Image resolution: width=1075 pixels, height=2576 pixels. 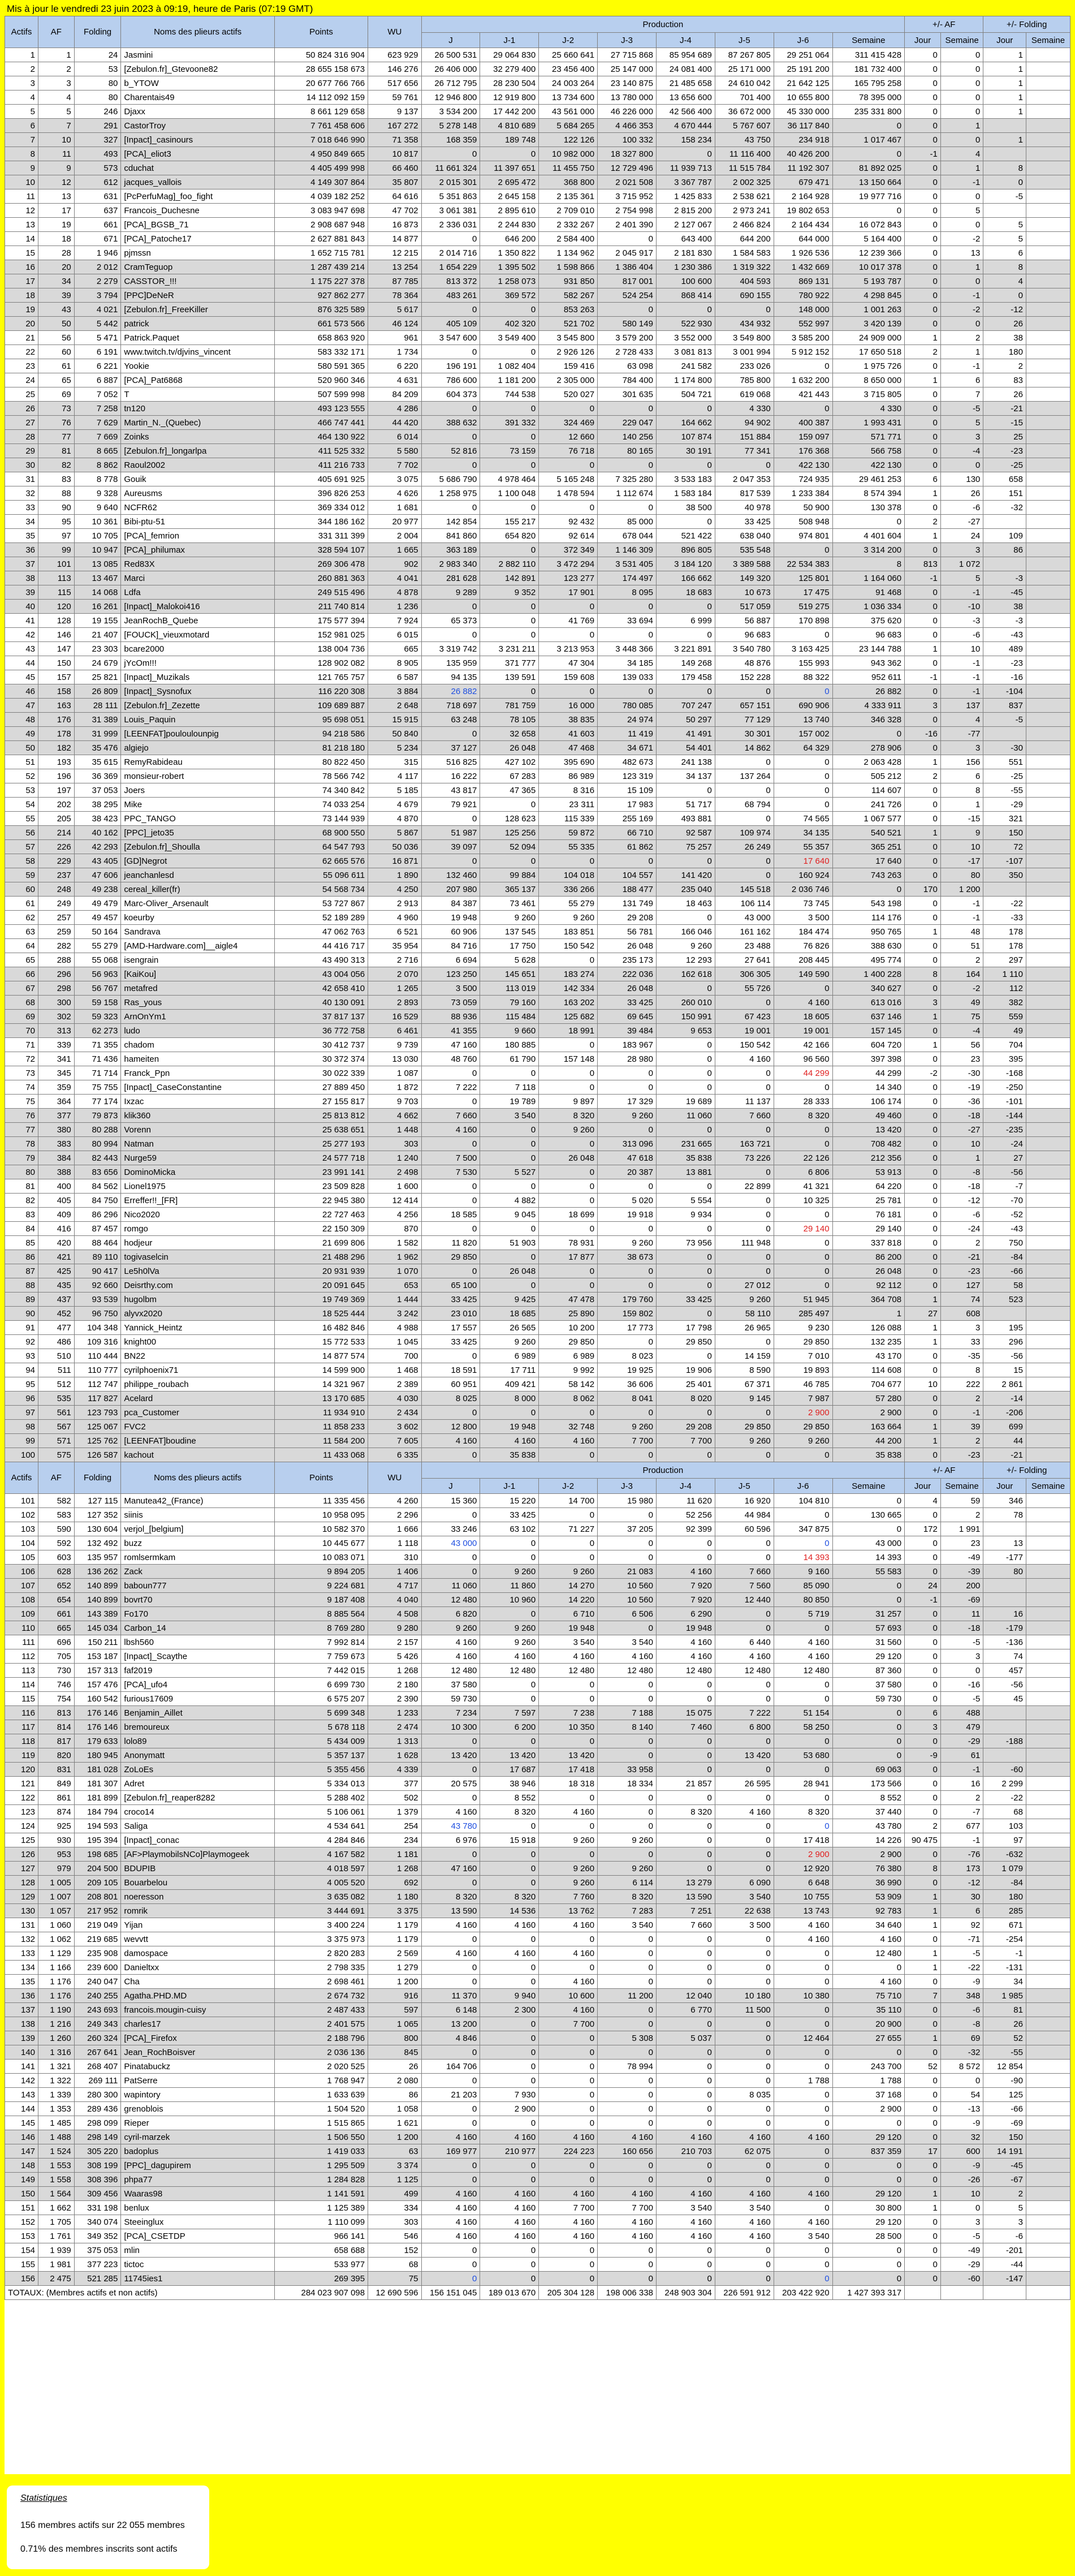 What do you see at coordinates (451, 1313) in the screenshot?
I see `cell-6: 23 010` at bounding box center [451, 1313].